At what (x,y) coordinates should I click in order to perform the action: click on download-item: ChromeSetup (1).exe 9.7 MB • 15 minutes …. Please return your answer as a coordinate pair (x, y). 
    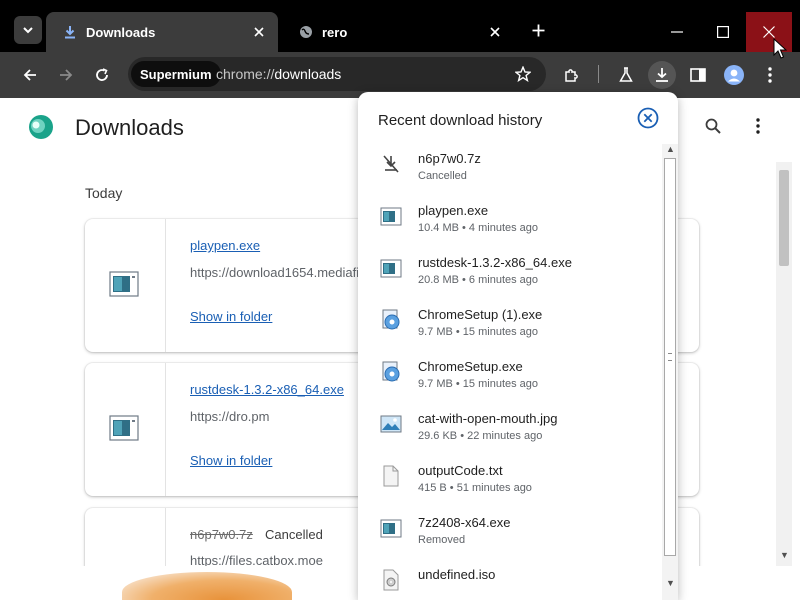
    Looking at the image, I should click on (510, 326).